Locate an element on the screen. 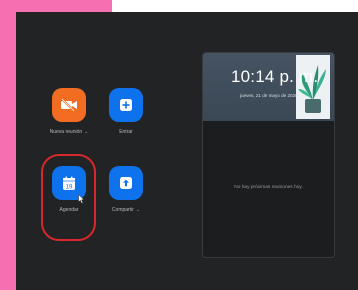 The height and width of the screenshot is (290, 358). top-background is located at coordinates (235, 5).